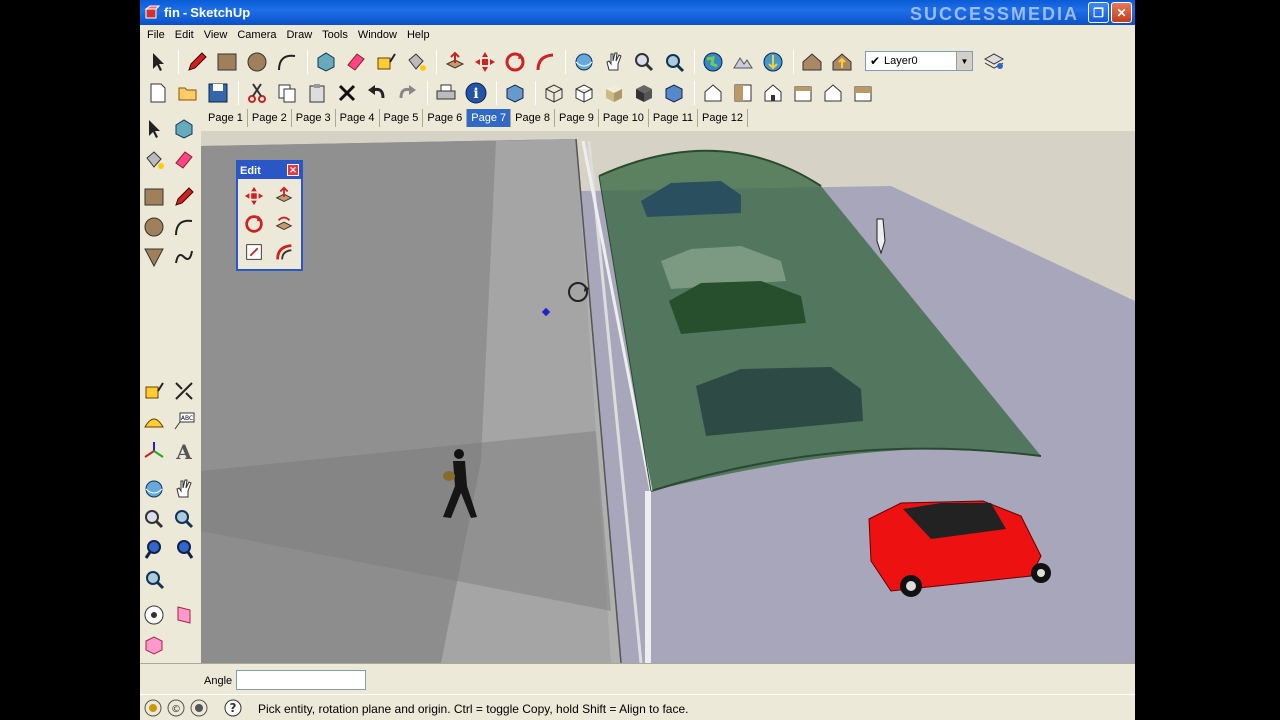  I want to click on menu-file: File, so click(156, 35).